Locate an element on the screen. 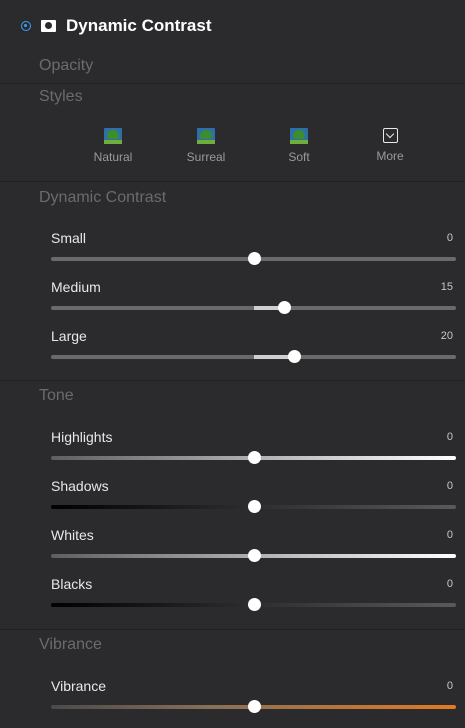 This screenshot has height=728, width=465. style-natural: Natural is located at coordinates (113, 146).